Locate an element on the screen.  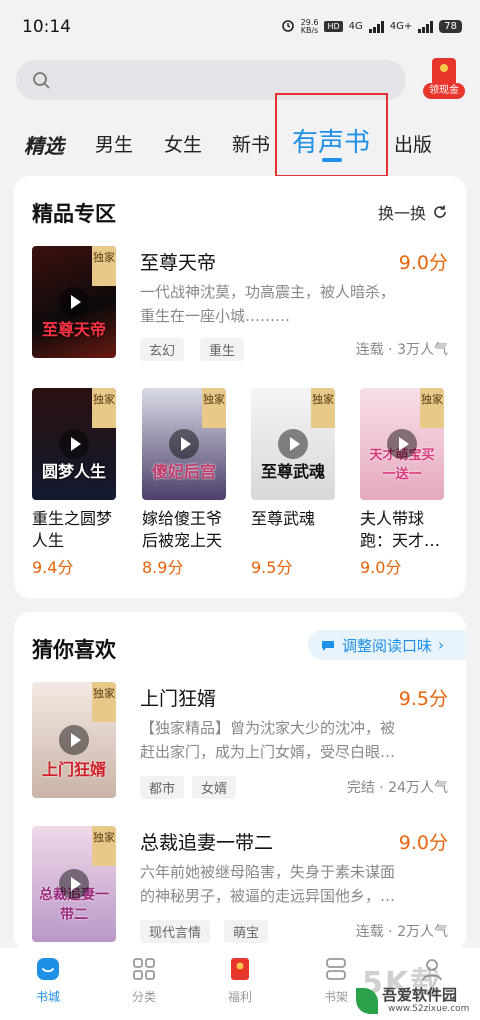
cover-title: 圆梦人生 is located at coordinates (73, 471).